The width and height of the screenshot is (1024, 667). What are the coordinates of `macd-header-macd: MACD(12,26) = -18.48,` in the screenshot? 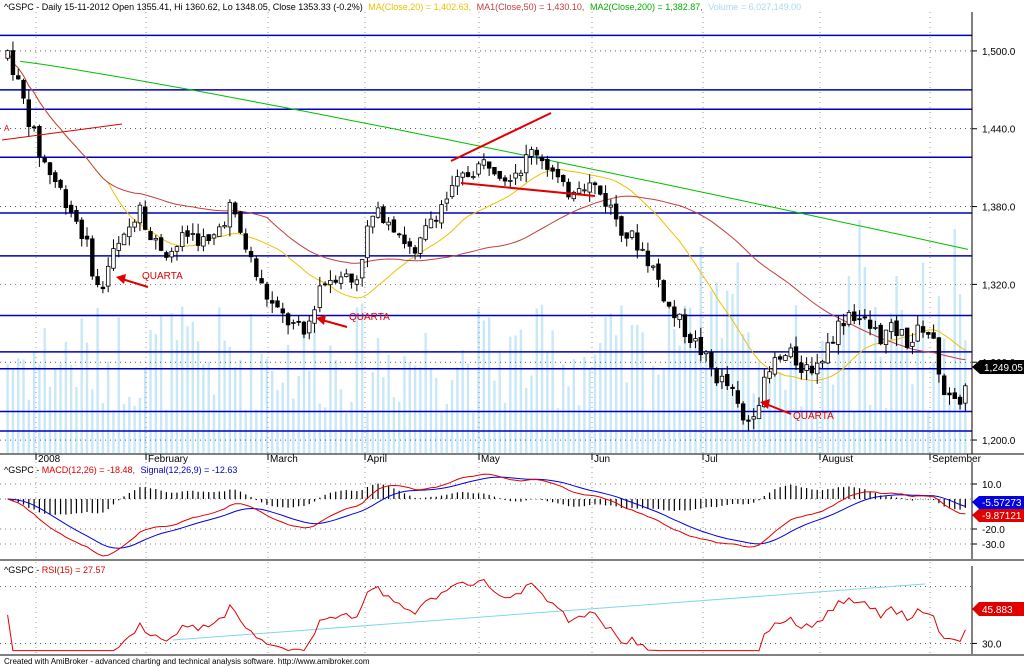 It's located at (88, 470).